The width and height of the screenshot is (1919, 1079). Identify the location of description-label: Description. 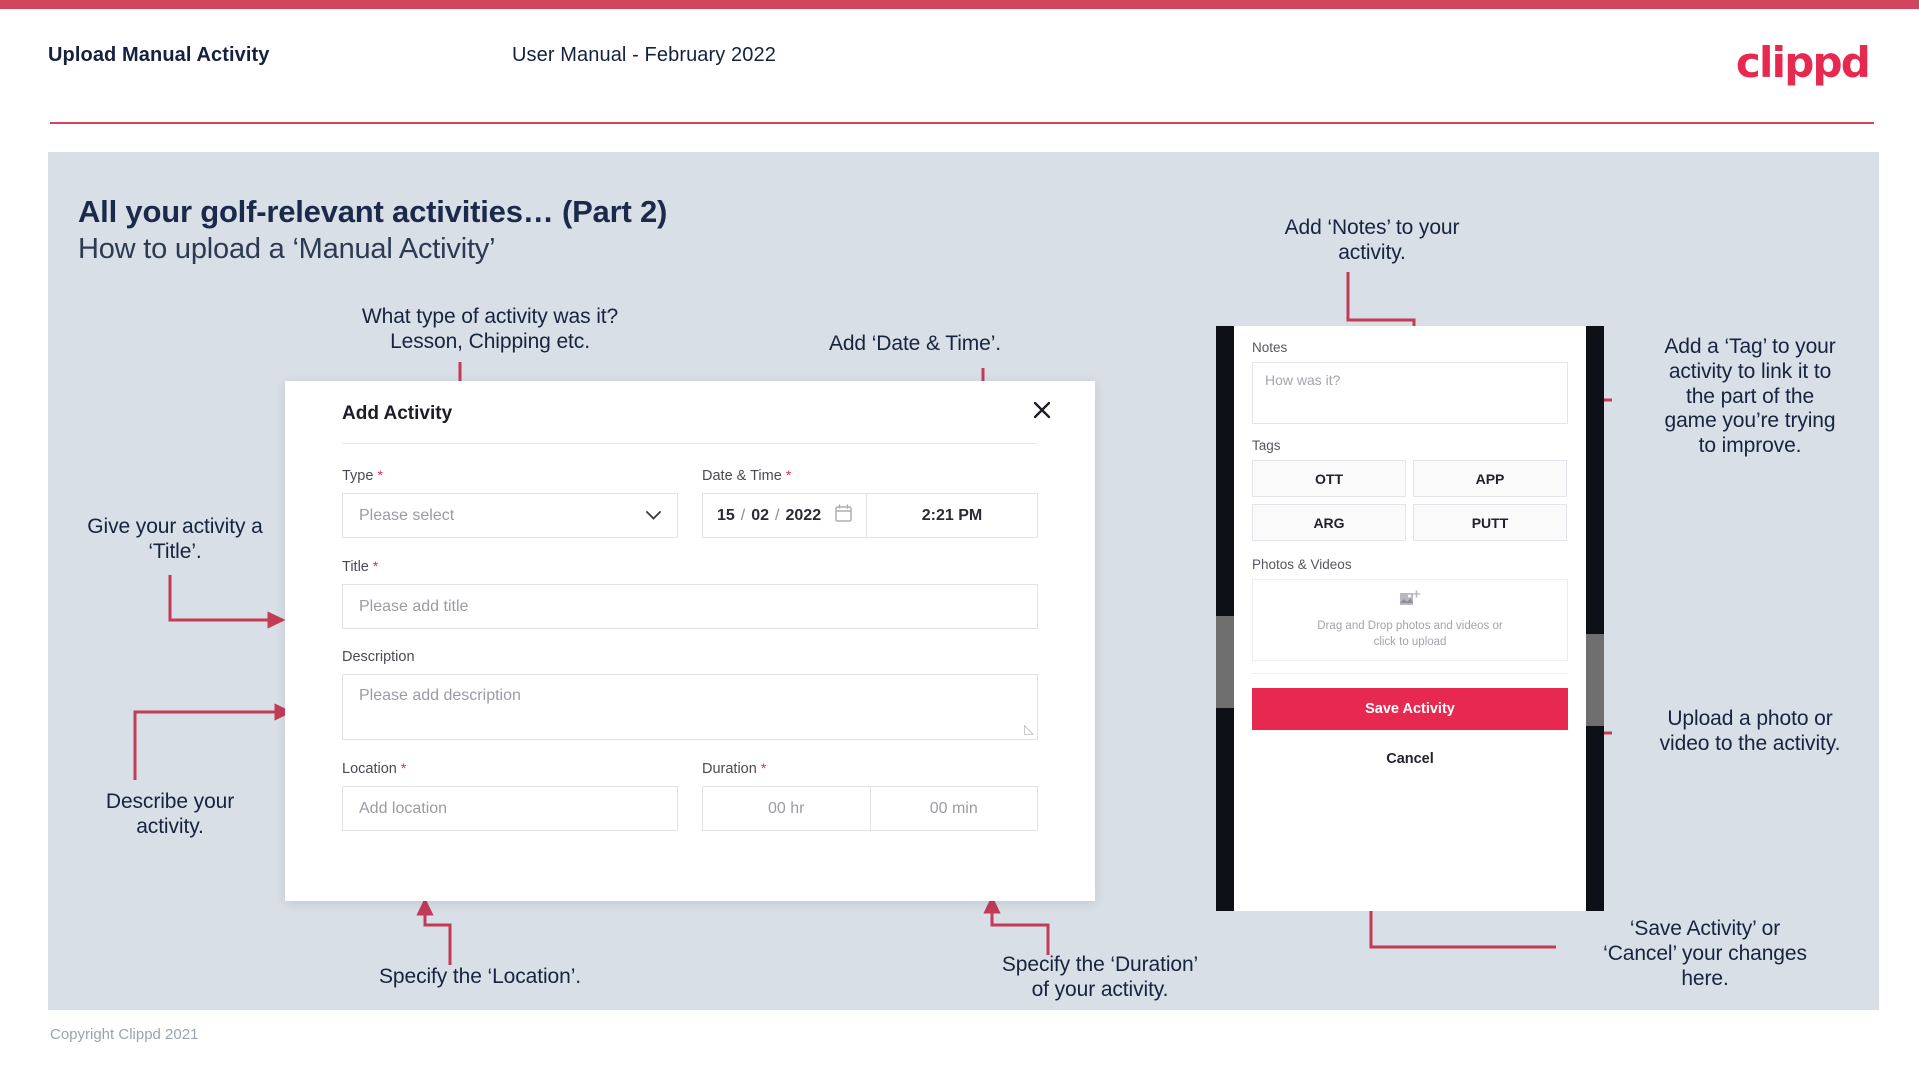
(378, 657).